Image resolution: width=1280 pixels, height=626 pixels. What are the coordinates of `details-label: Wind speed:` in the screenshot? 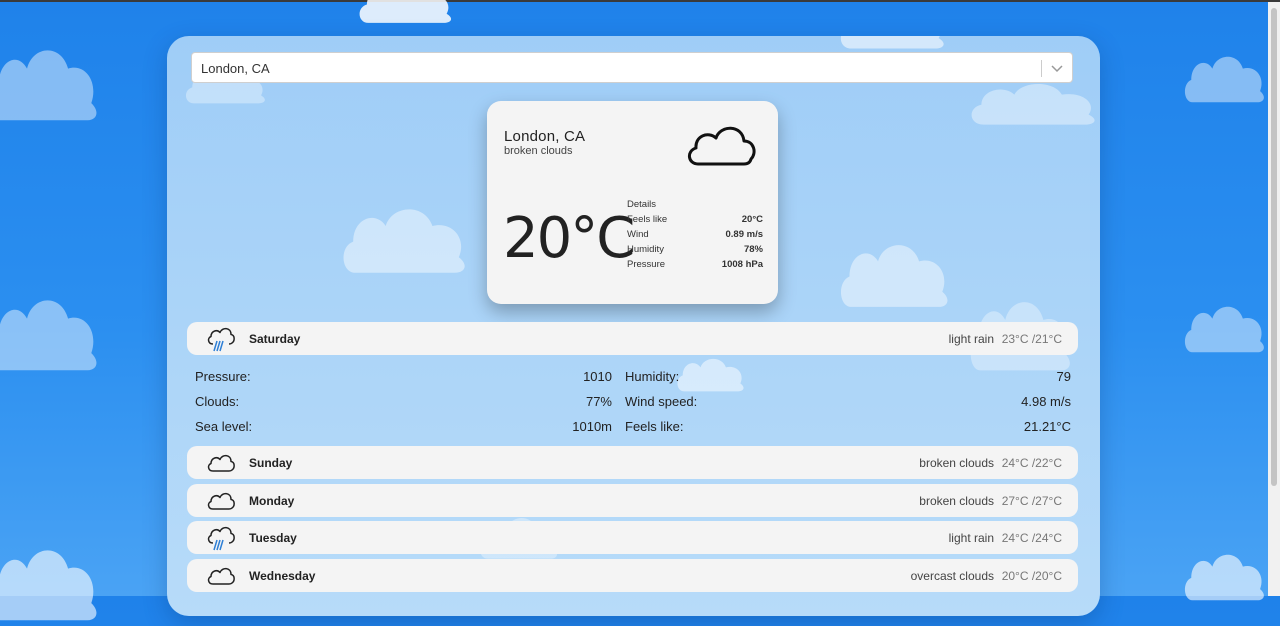 It's located at (661, 401).